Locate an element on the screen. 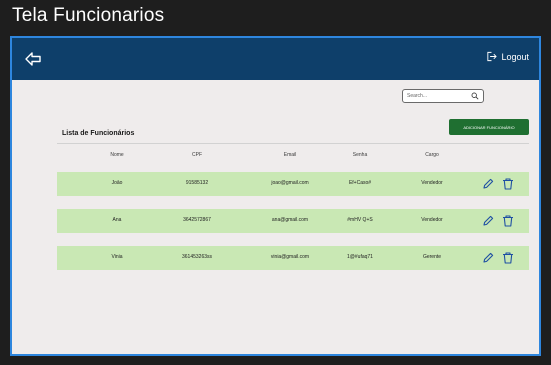  search-icon is located at coordinates (475, 96).